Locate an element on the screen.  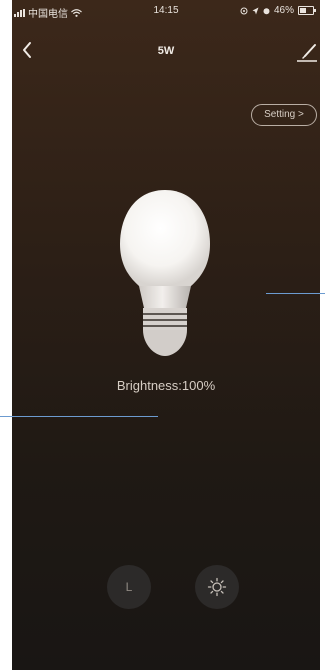
status-bar: 中国电信 14:15 46% is located at coordinates (166, 11).